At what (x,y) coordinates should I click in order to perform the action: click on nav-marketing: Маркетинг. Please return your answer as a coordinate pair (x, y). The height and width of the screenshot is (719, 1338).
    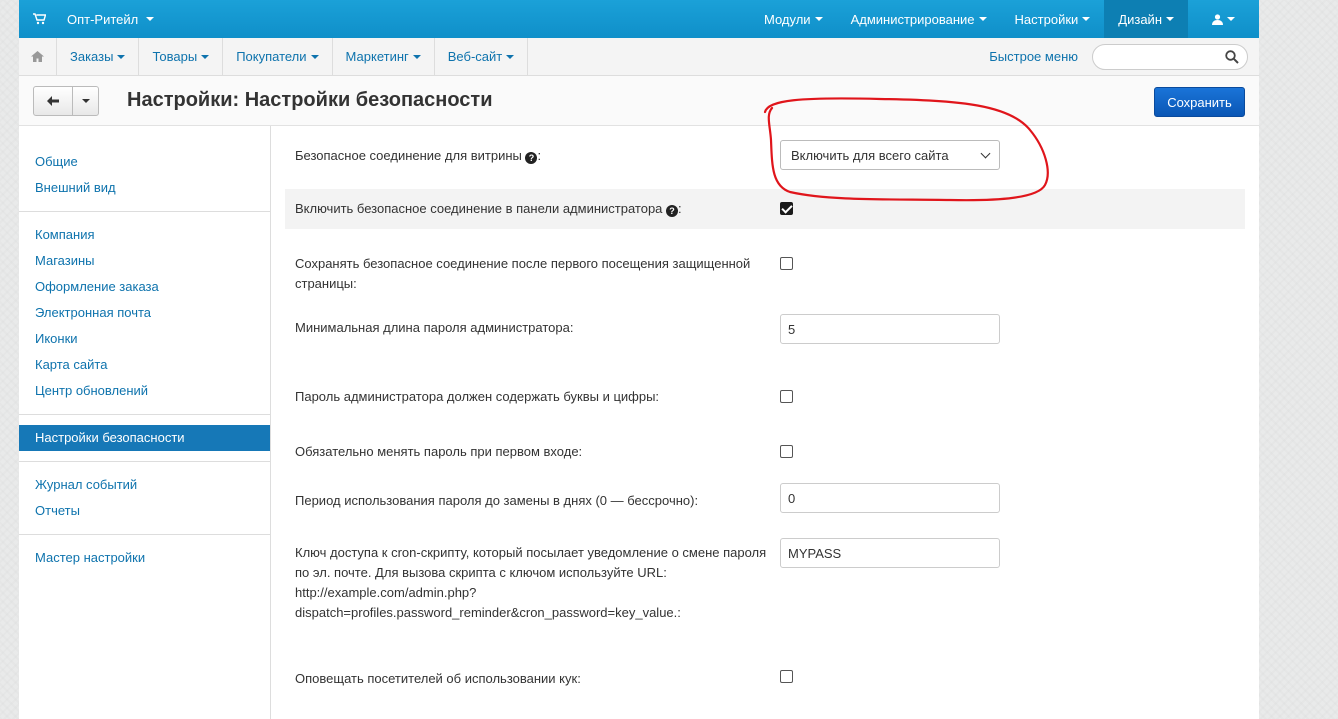
    Looking at the image, I should click on (384, 56).